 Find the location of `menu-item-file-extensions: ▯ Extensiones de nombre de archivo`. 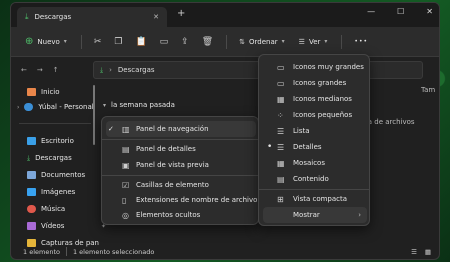

menu-item-file-extensions: ▯ Extensiones de nombre de archivo is located at coordinates (182, 200).